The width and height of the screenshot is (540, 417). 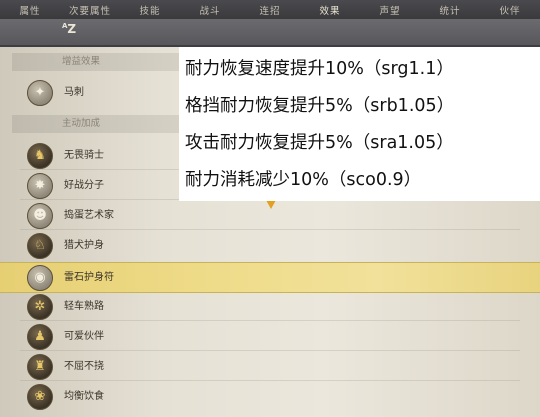 What do you see at coordinates (40, 397) in the screenshot?
I see `food-icon: ❀` at bounding box center [40, 397].